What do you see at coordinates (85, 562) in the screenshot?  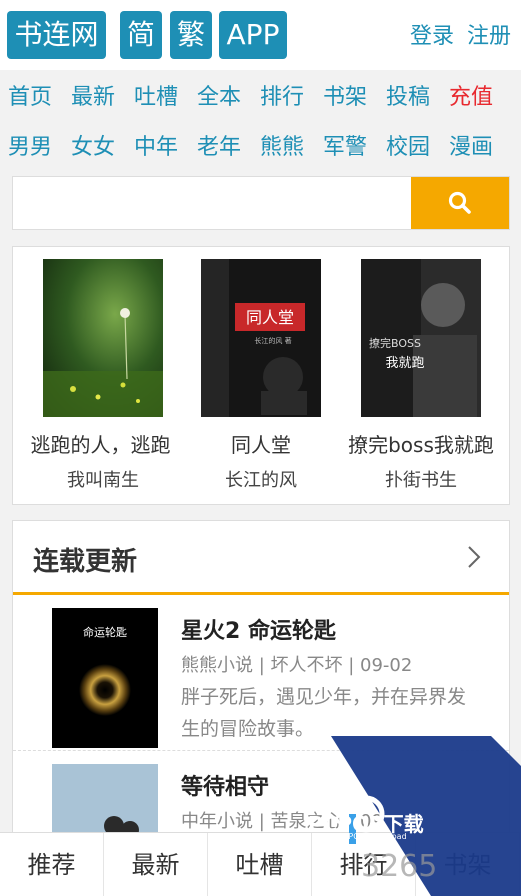 I see `section-title: 连载更新` at bounding box center [85, 562].